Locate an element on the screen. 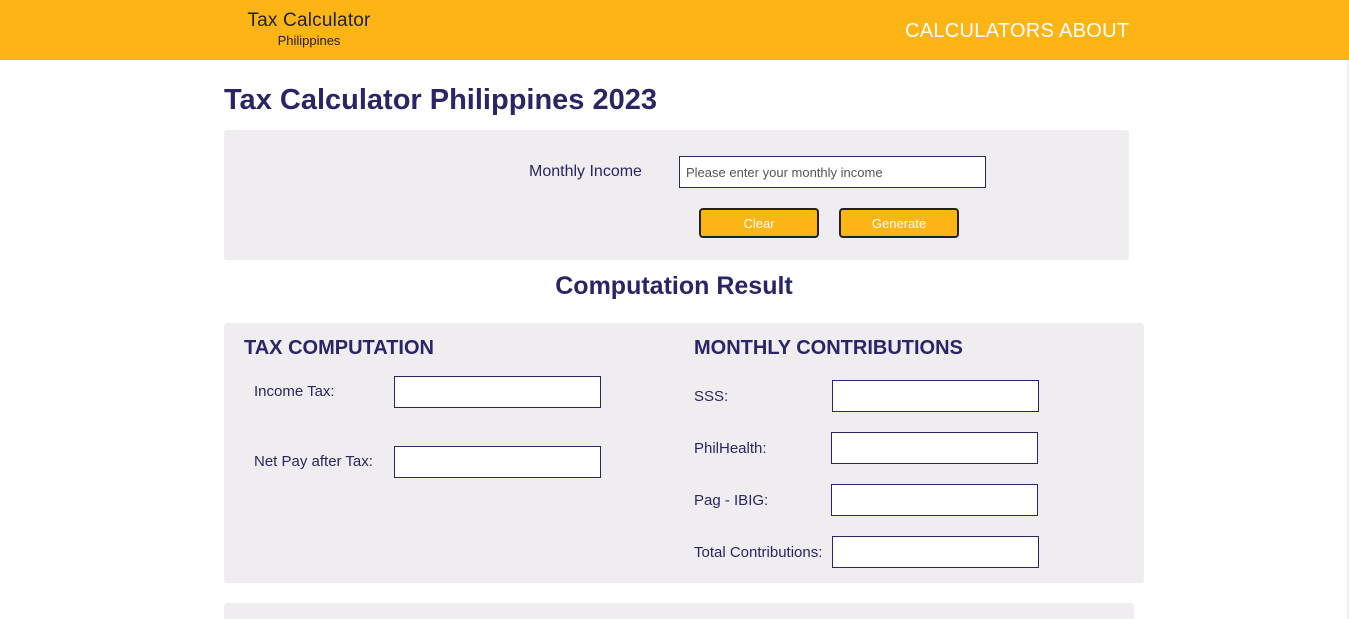  pagibig-label: Pag - IBIG: is located at coordinates (731, 500).